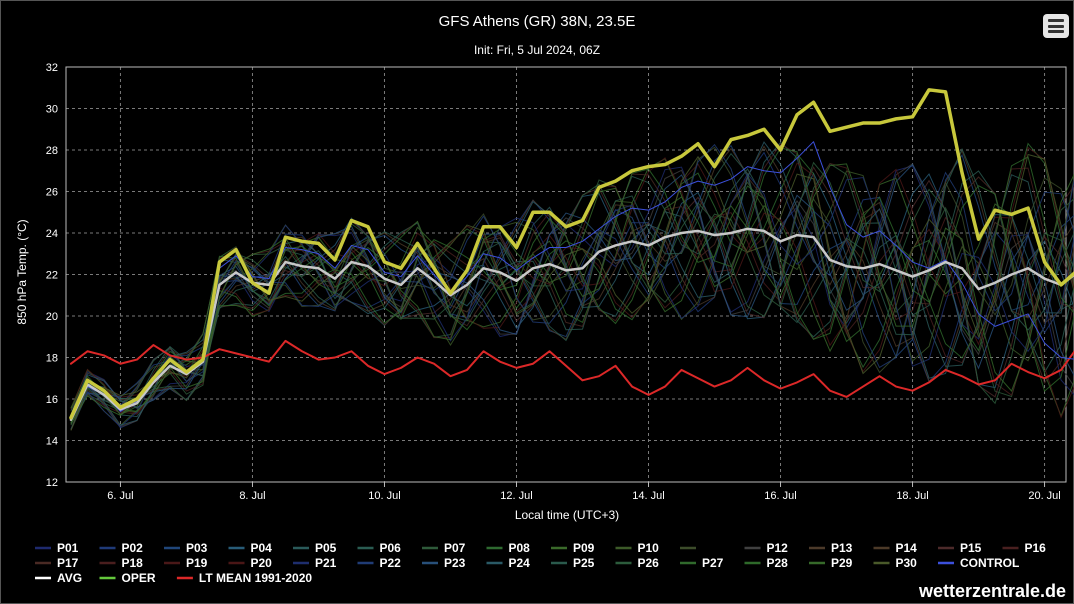  I want to click on x-tick-label: 16. Jul, so click(780, 496).